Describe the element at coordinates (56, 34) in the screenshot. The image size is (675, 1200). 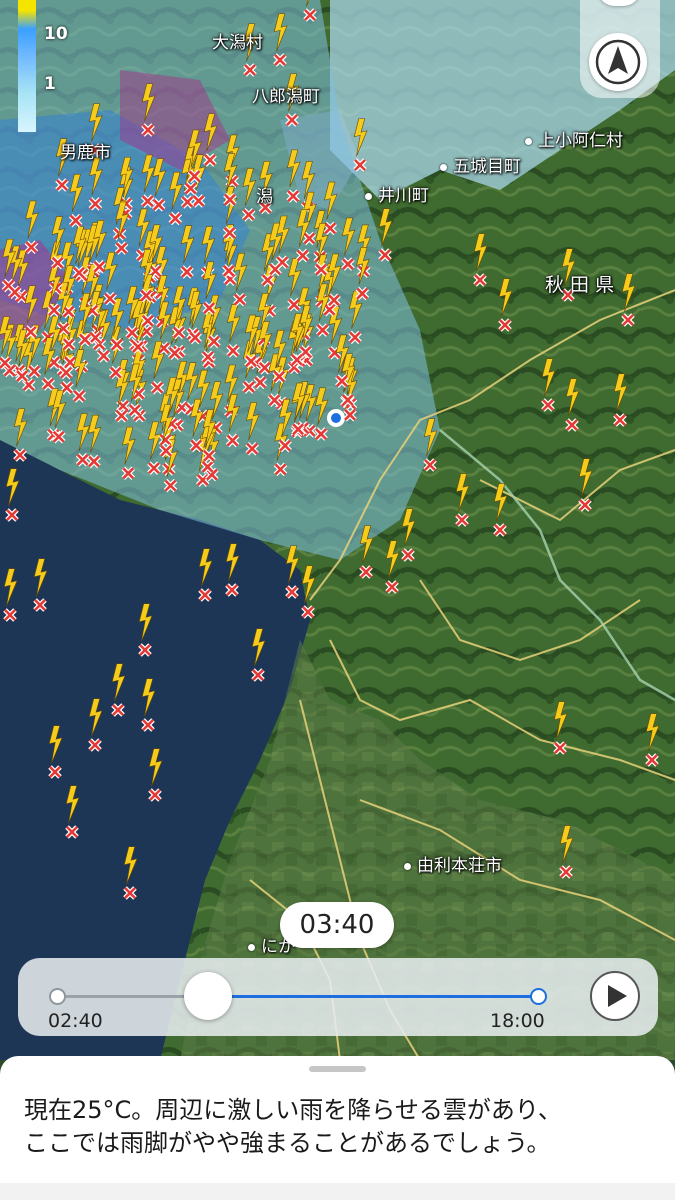
I see `legend-label-high: 10` at that location.